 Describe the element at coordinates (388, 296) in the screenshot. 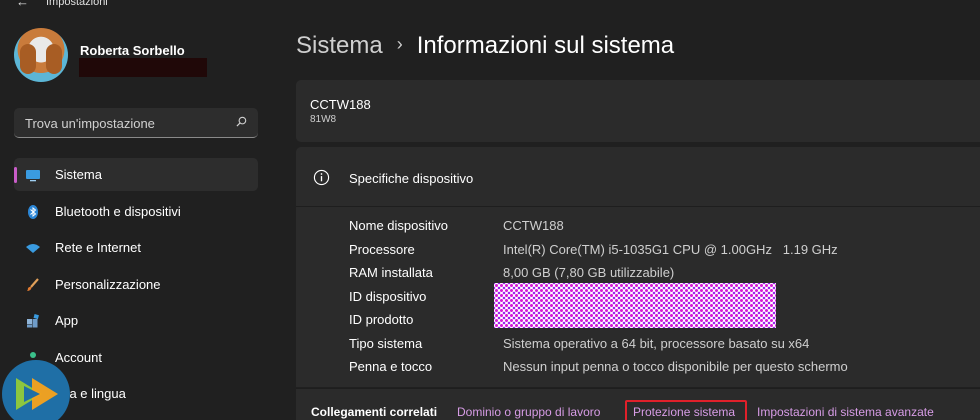

I see `spec-label: ID dispositivo` at that location.